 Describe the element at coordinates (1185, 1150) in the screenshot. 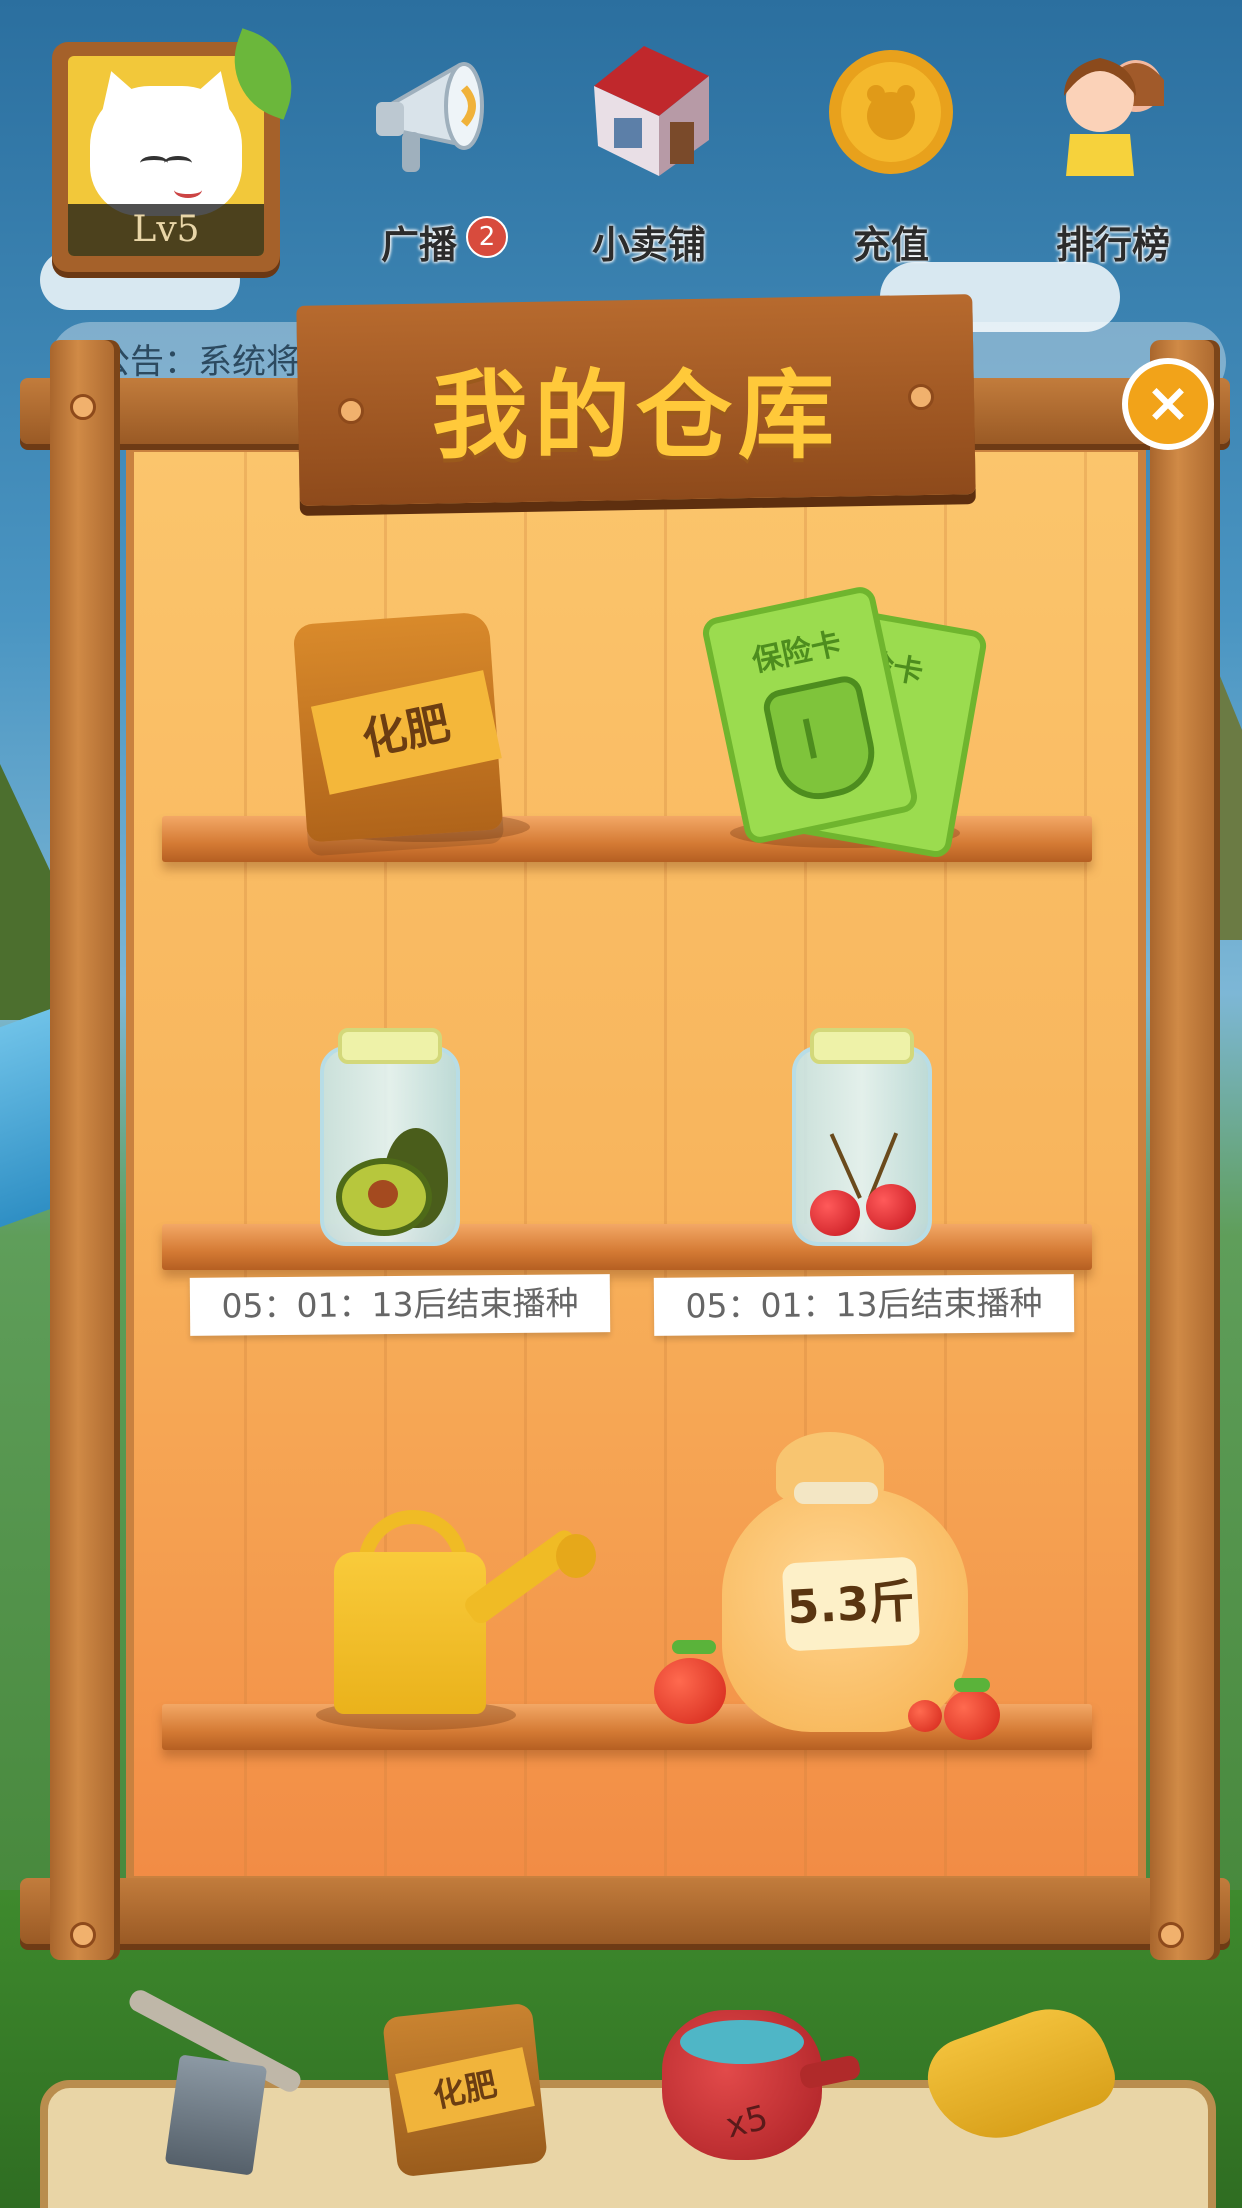

I see `frame-right-post` at that location.